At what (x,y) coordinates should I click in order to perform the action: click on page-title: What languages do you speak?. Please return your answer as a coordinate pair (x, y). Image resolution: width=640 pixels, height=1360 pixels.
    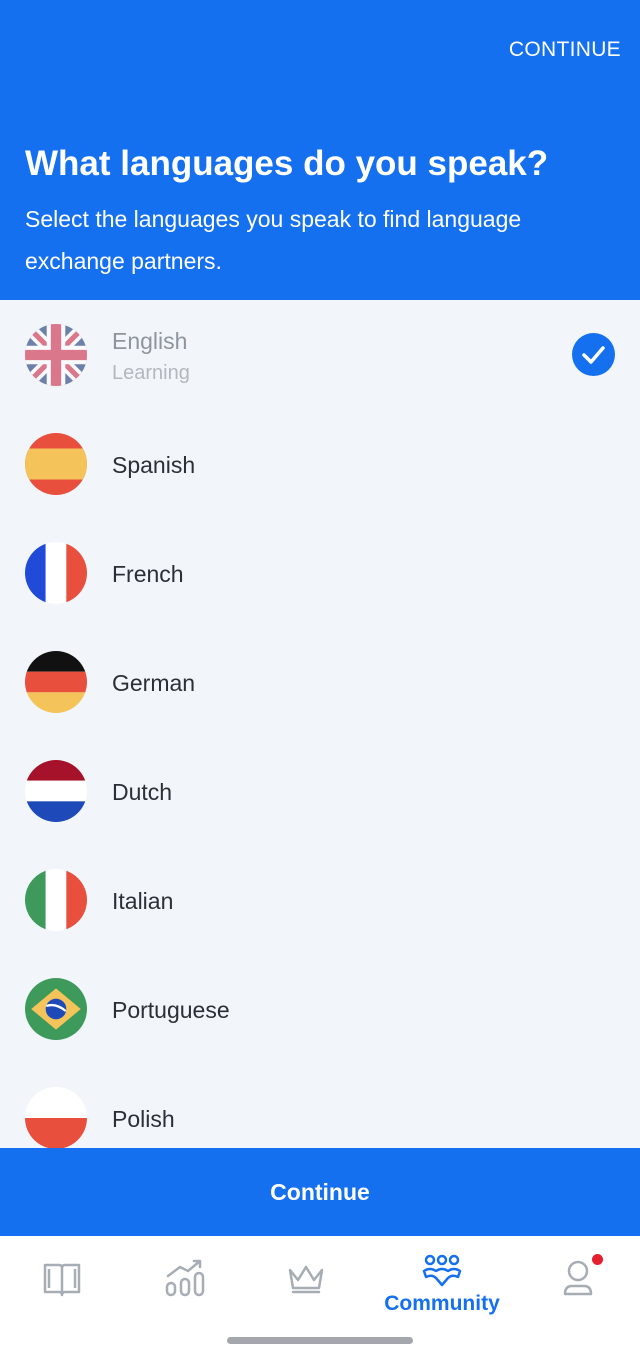
    Looking at the image, I should click on (287, 163).